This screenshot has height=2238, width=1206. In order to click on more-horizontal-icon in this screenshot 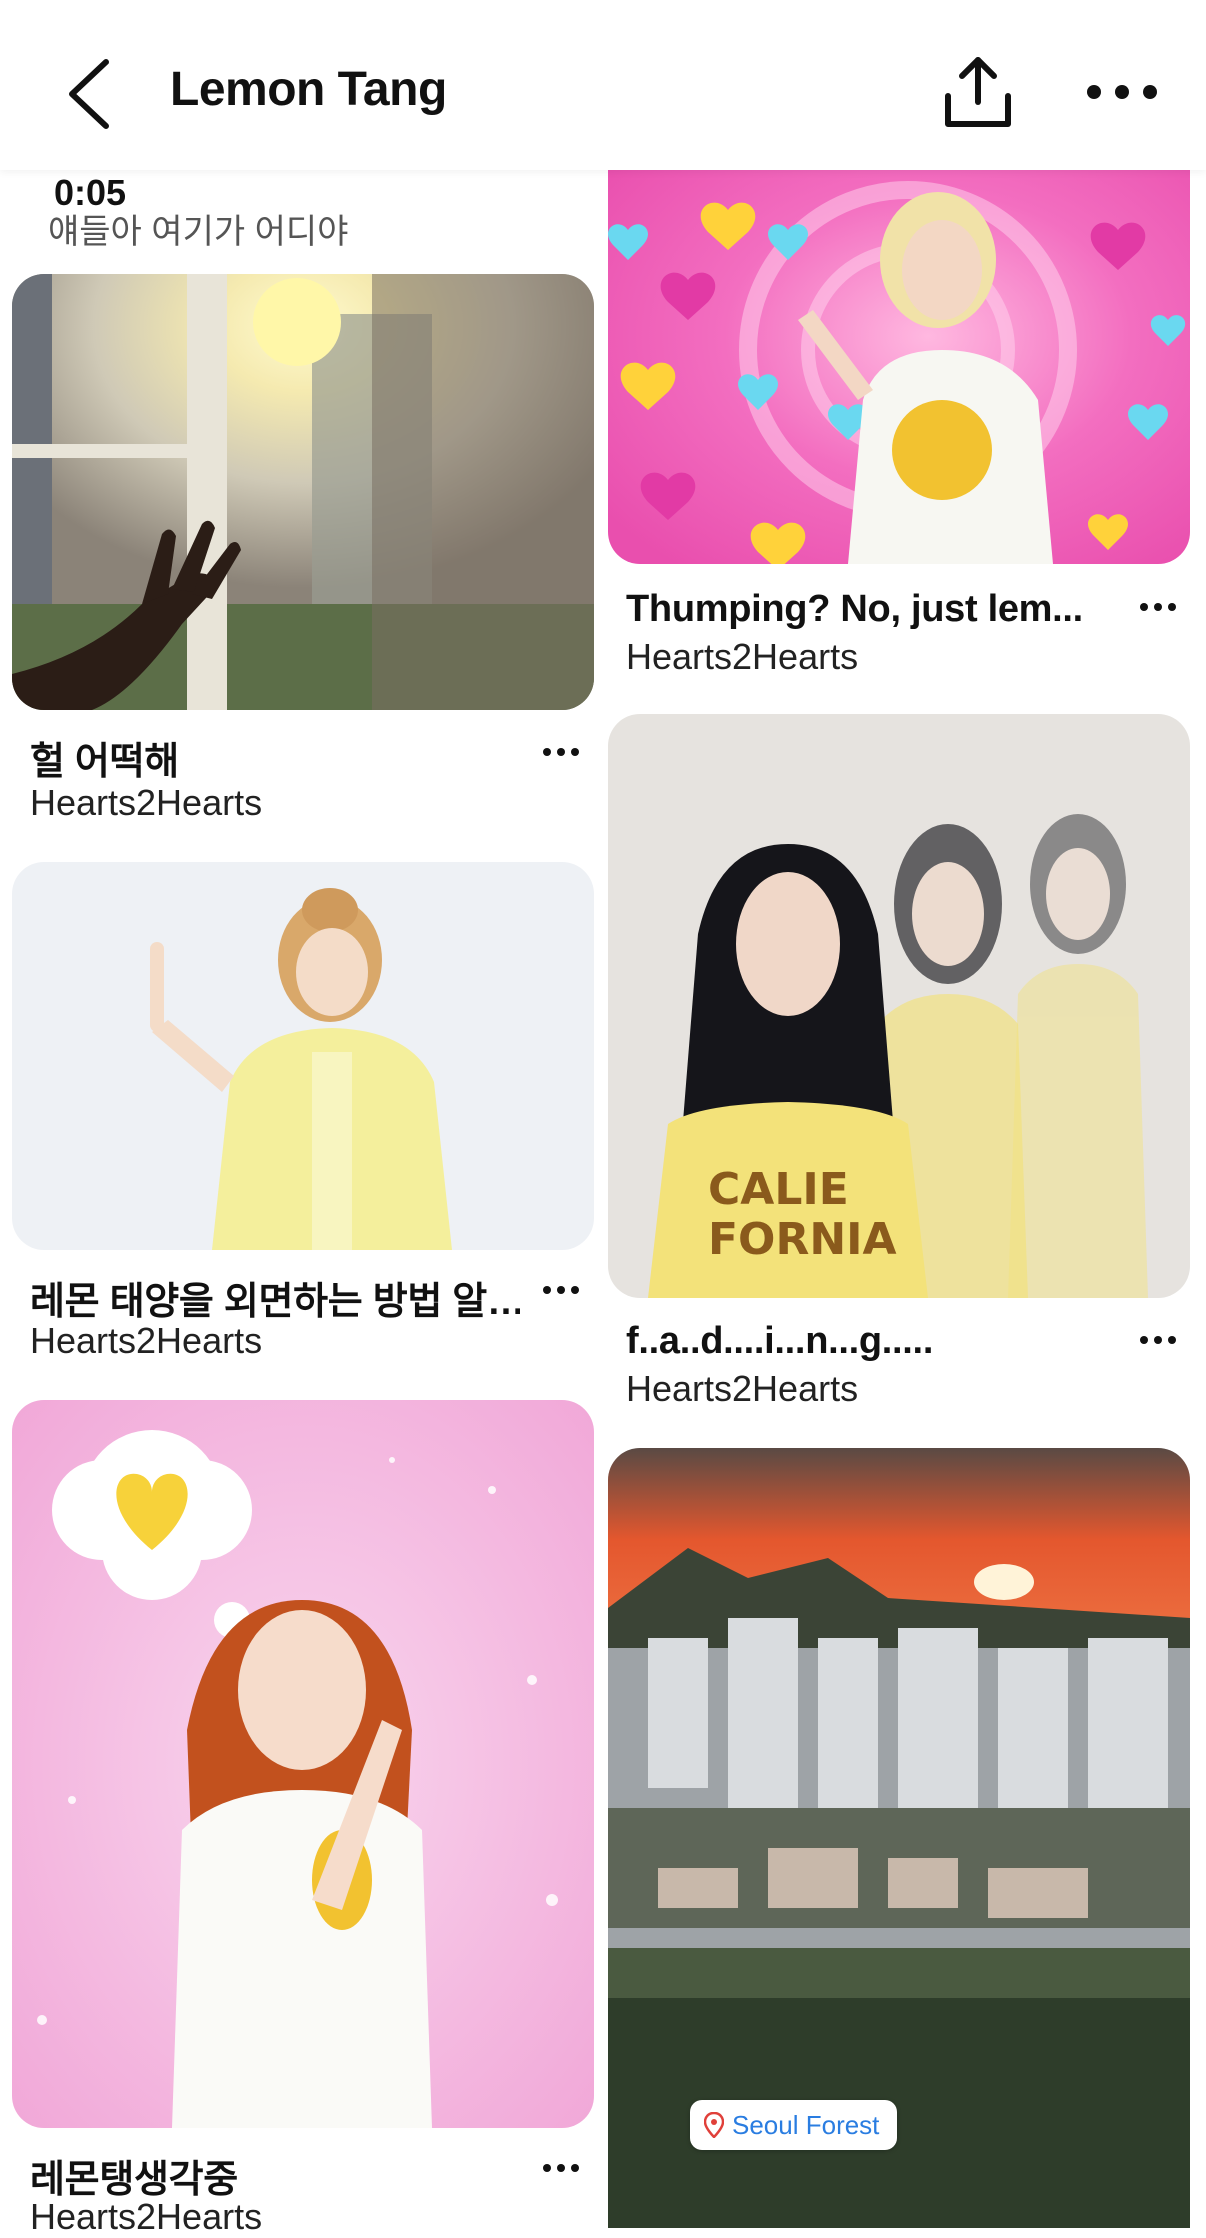, I will do `click(1122, 92)`.